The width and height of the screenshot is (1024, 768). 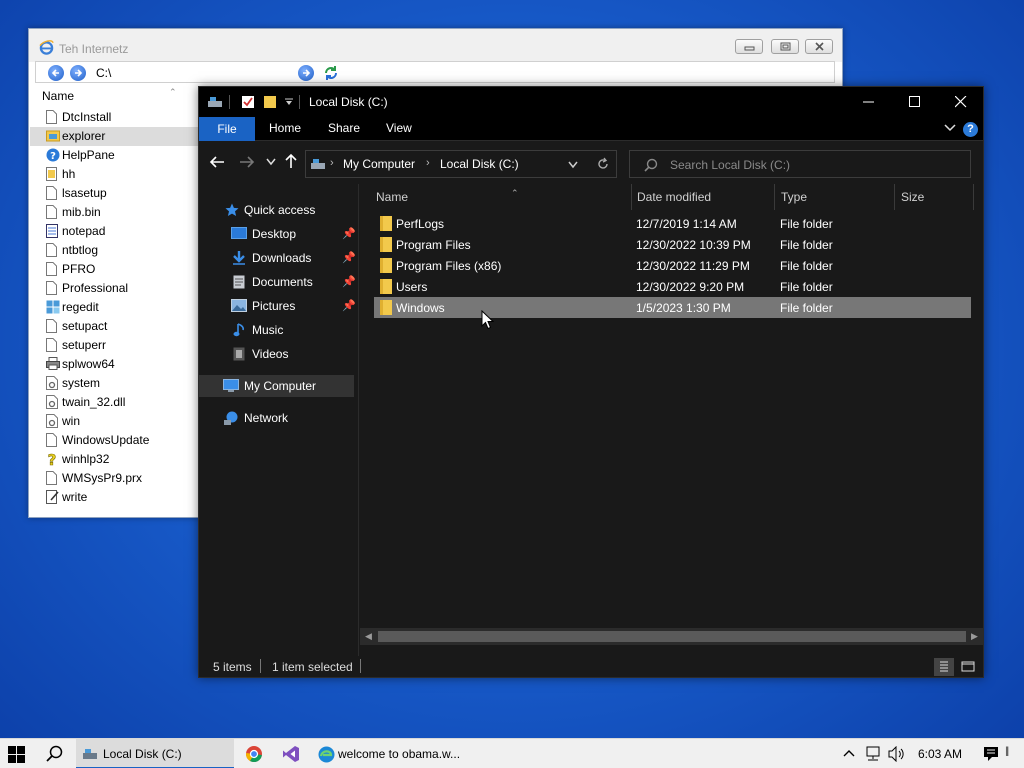 What do you see at coordinates (276, 386) in the screenshot?
I see `nav-my-computer: My Computer` at bounding box center [276, 386].